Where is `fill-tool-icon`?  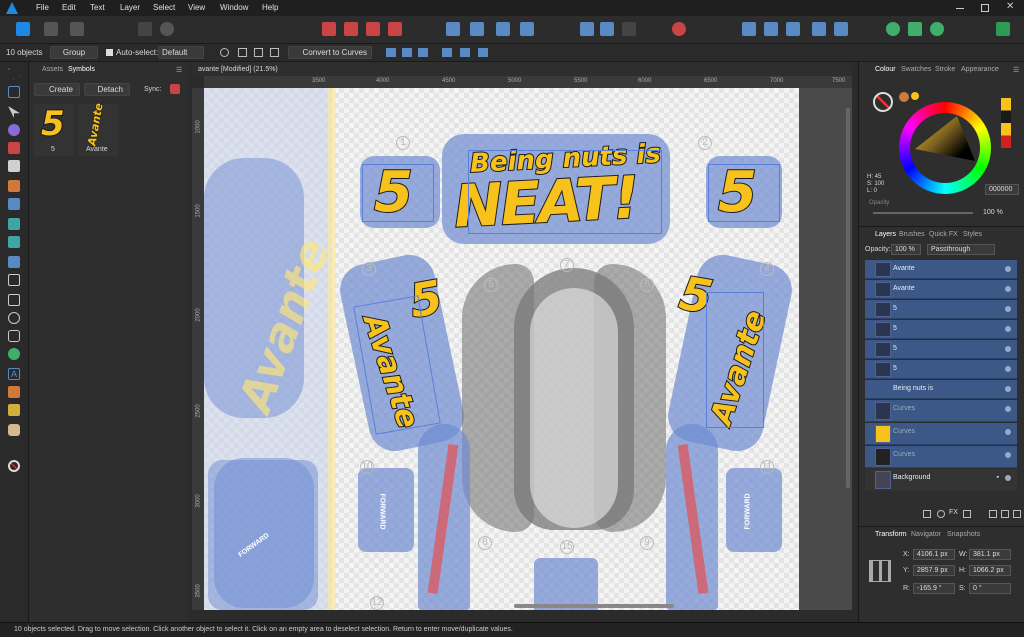
fill-tool-icon is located at coordinates (14, 224).